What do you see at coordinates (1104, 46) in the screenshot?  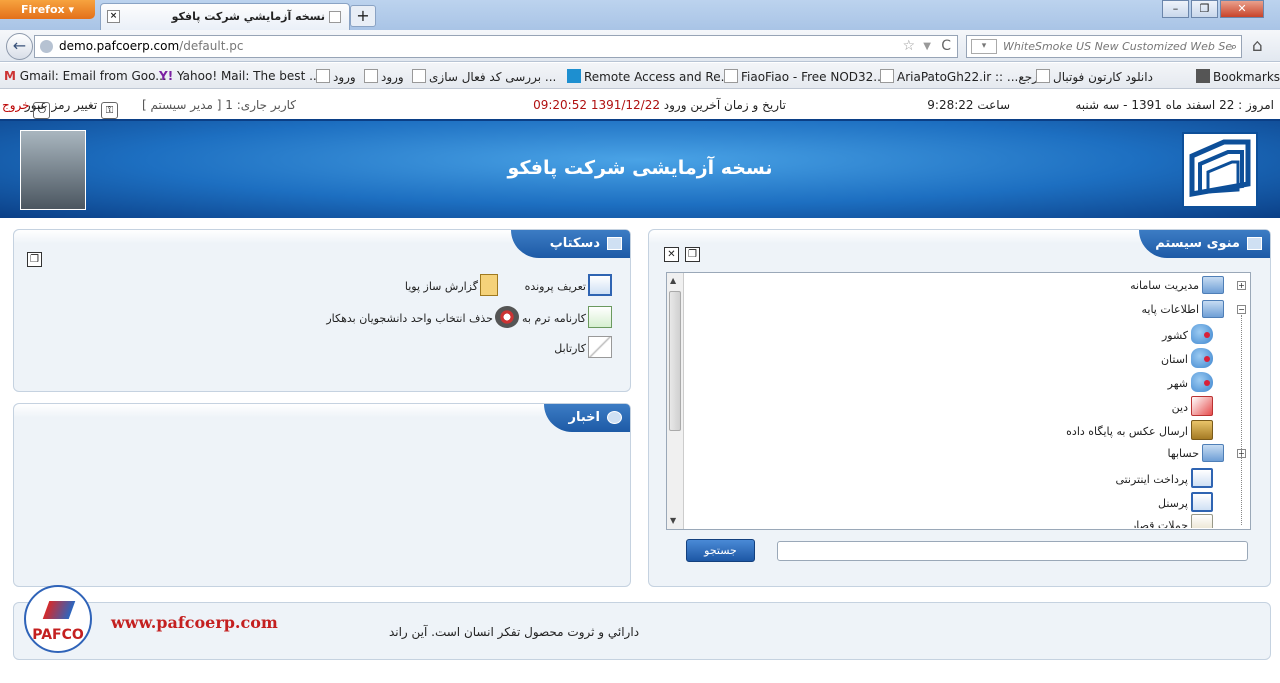 I see `web-search-input: ▾ WhiteSmoke US New Customized Web Se ⌕` at bounding box center [1104, 46].